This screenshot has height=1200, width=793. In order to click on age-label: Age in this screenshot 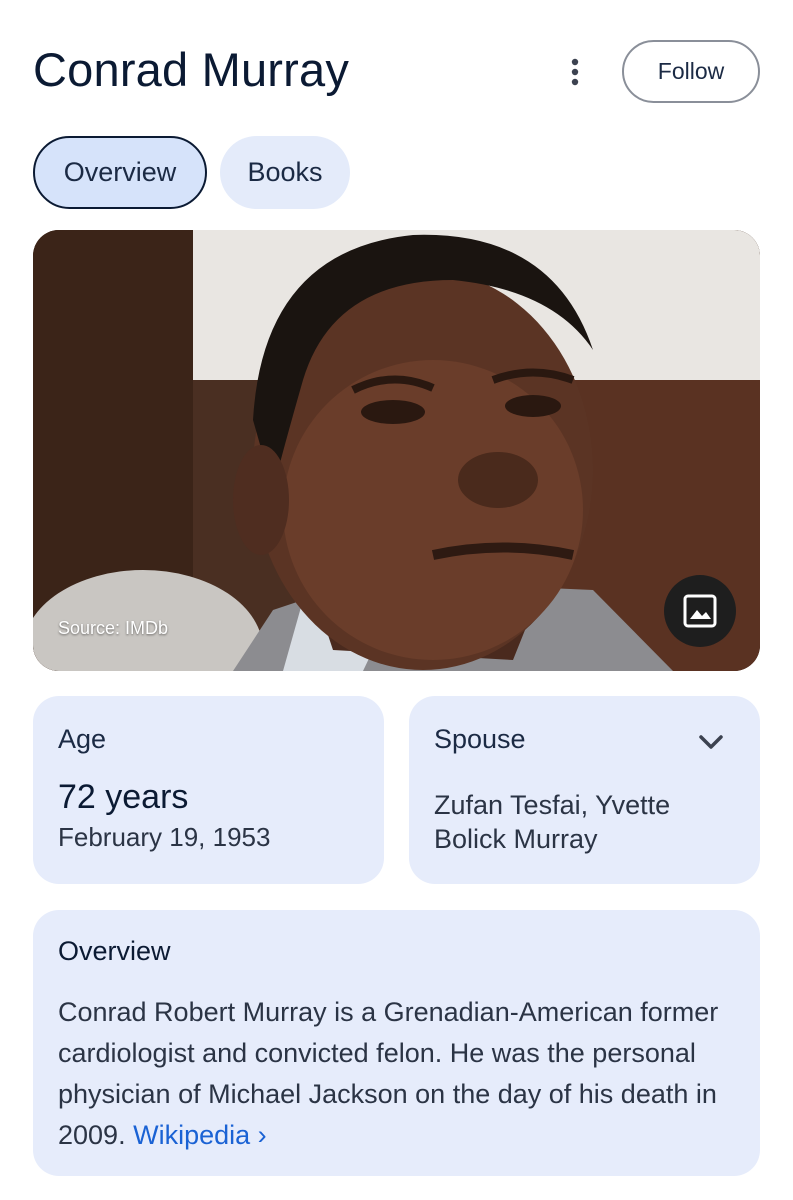, I will do `click(82, 739)`.